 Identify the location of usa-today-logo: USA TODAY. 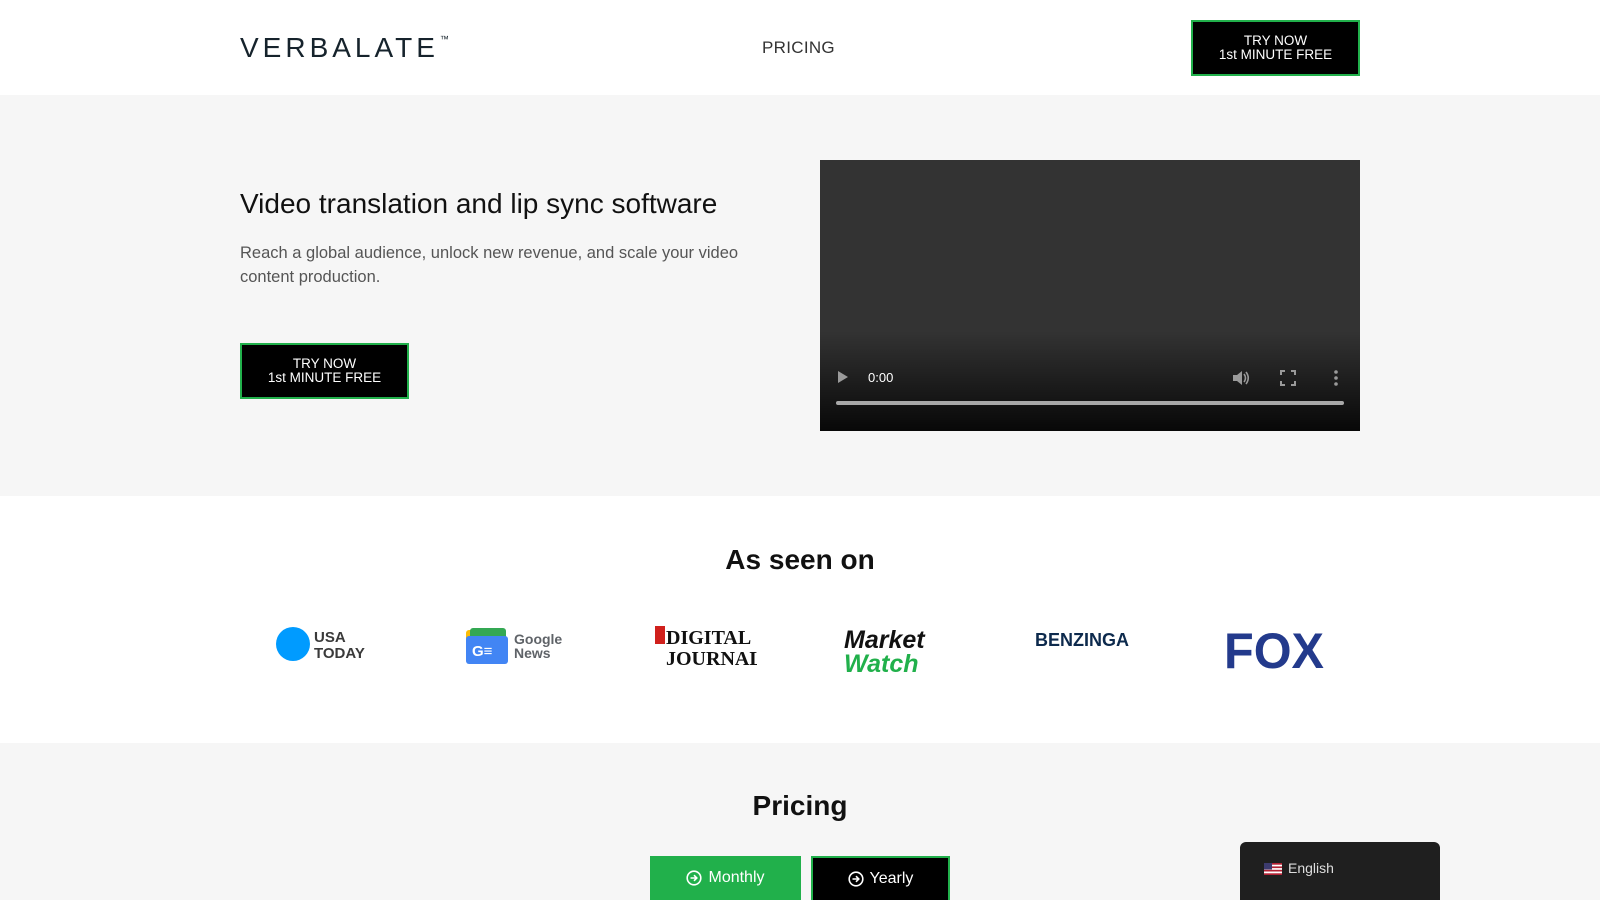
(320, 644).